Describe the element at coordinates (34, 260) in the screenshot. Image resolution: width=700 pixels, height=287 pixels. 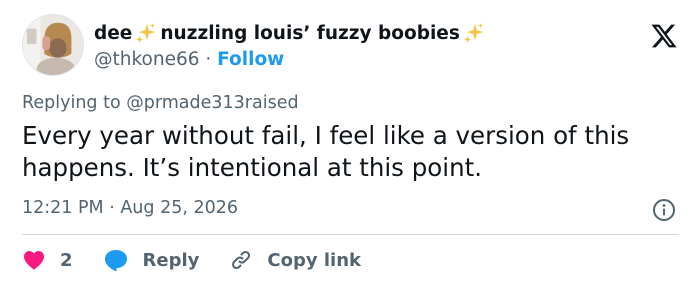
I see `heart-icon` at that location.